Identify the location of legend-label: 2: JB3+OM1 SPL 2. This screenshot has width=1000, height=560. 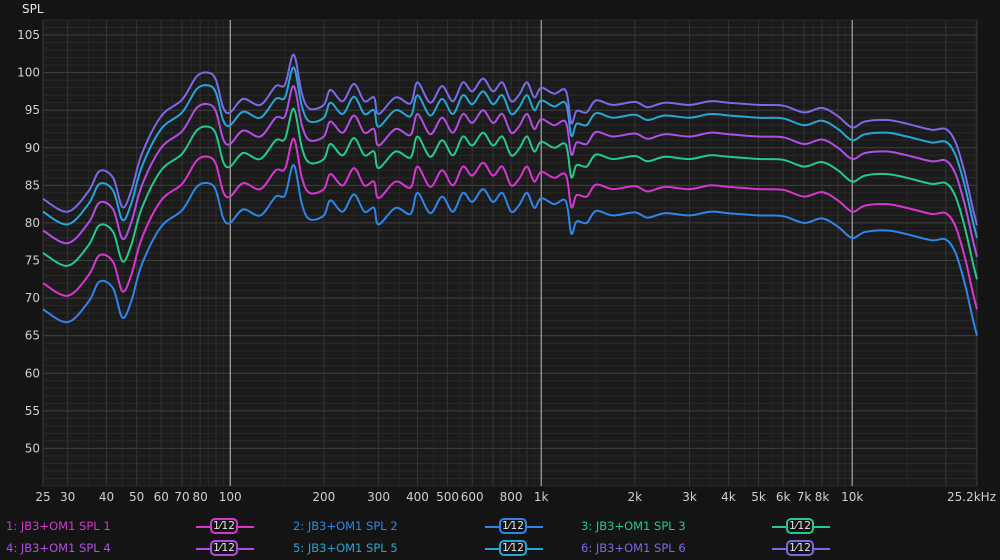
(345, 526).